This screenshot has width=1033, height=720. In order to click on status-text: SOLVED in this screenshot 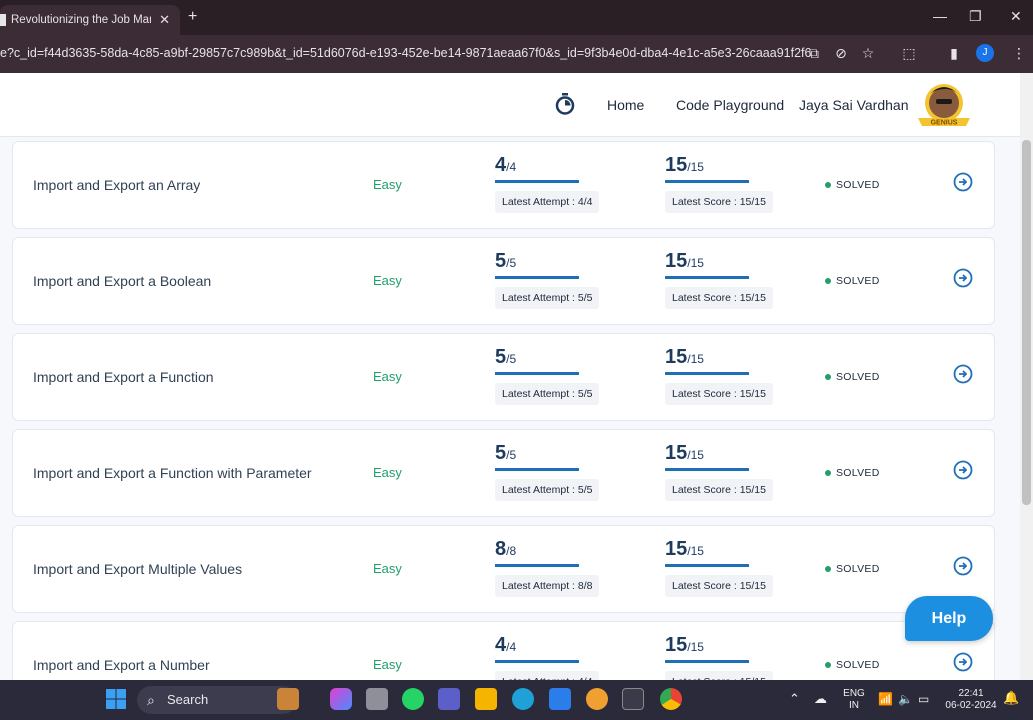, I will do `click(858, 185)`.